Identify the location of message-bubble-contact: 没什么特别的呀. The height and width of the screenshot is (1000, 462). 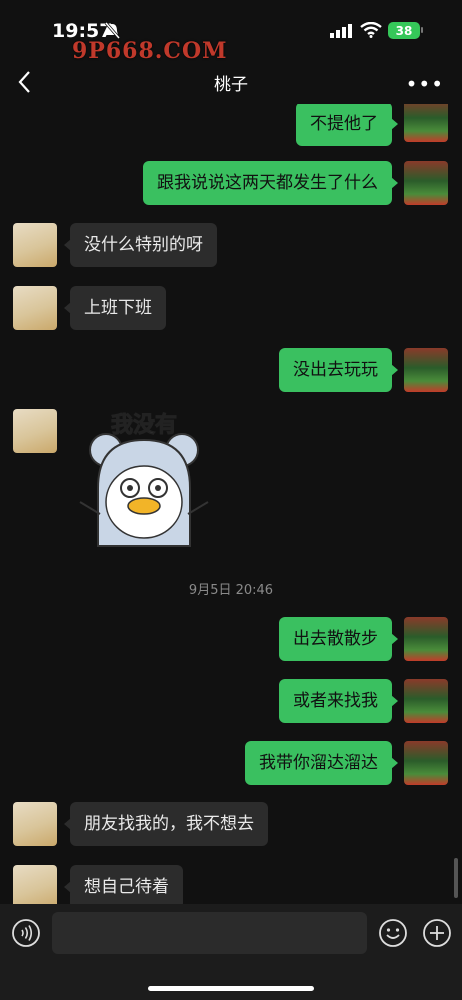
(140, 245).